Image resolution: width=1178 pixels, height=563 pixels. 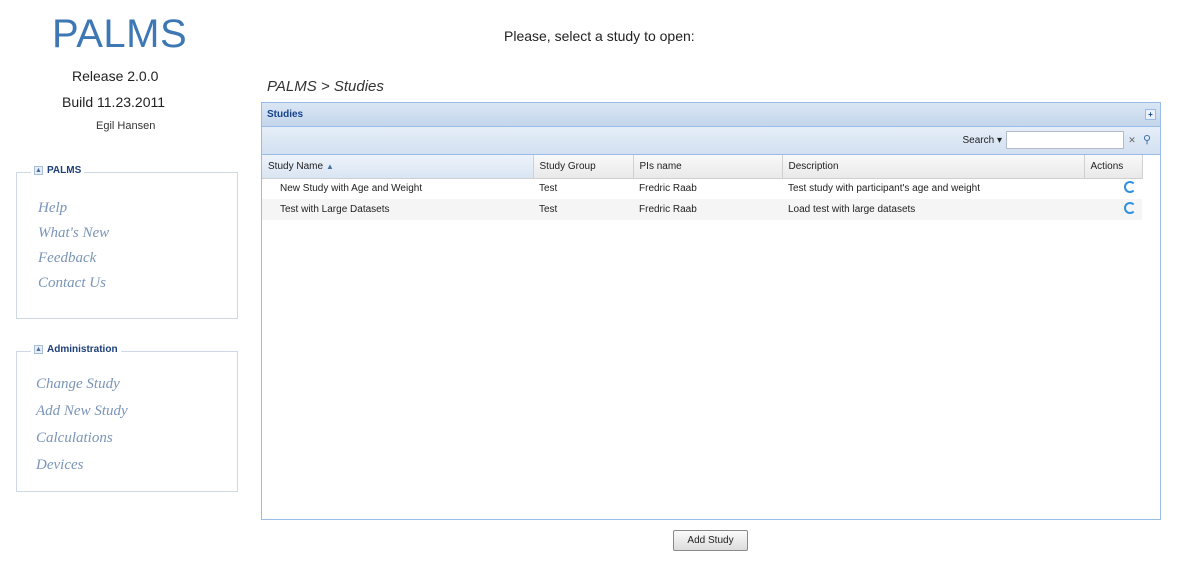 I want to click on column-header-description: Description, so click(x=933, y=167).